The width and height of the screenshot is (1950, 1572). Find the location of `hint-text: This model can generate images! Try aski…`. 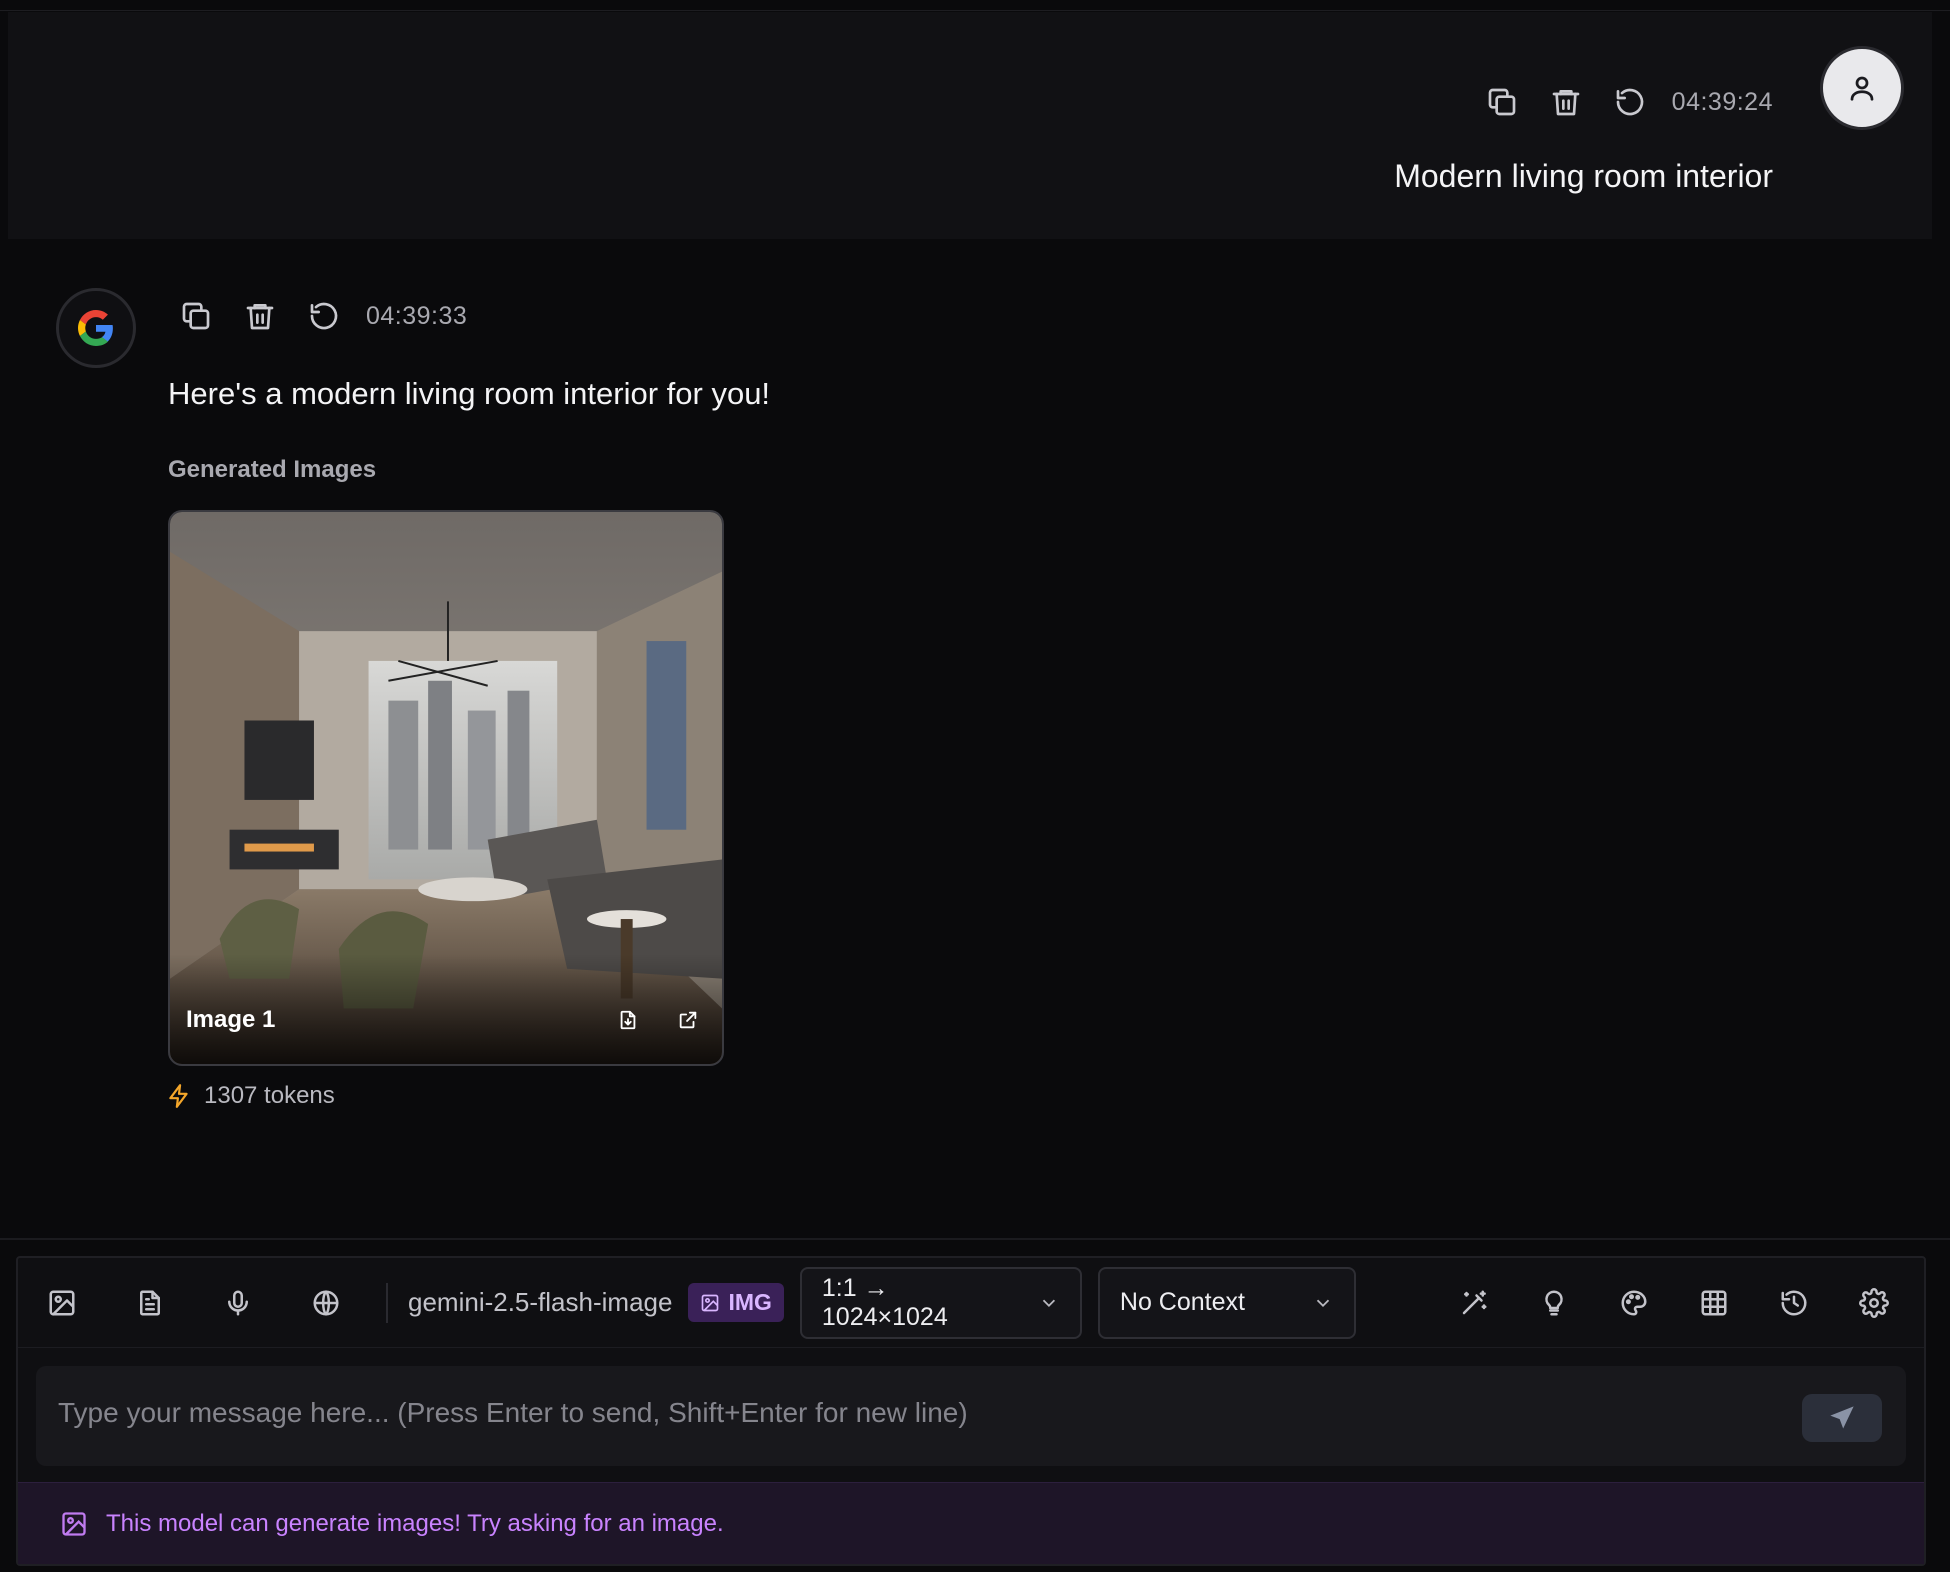

hint-text: This model can generate images! Try aski… is located at coordinates (415, 1523).